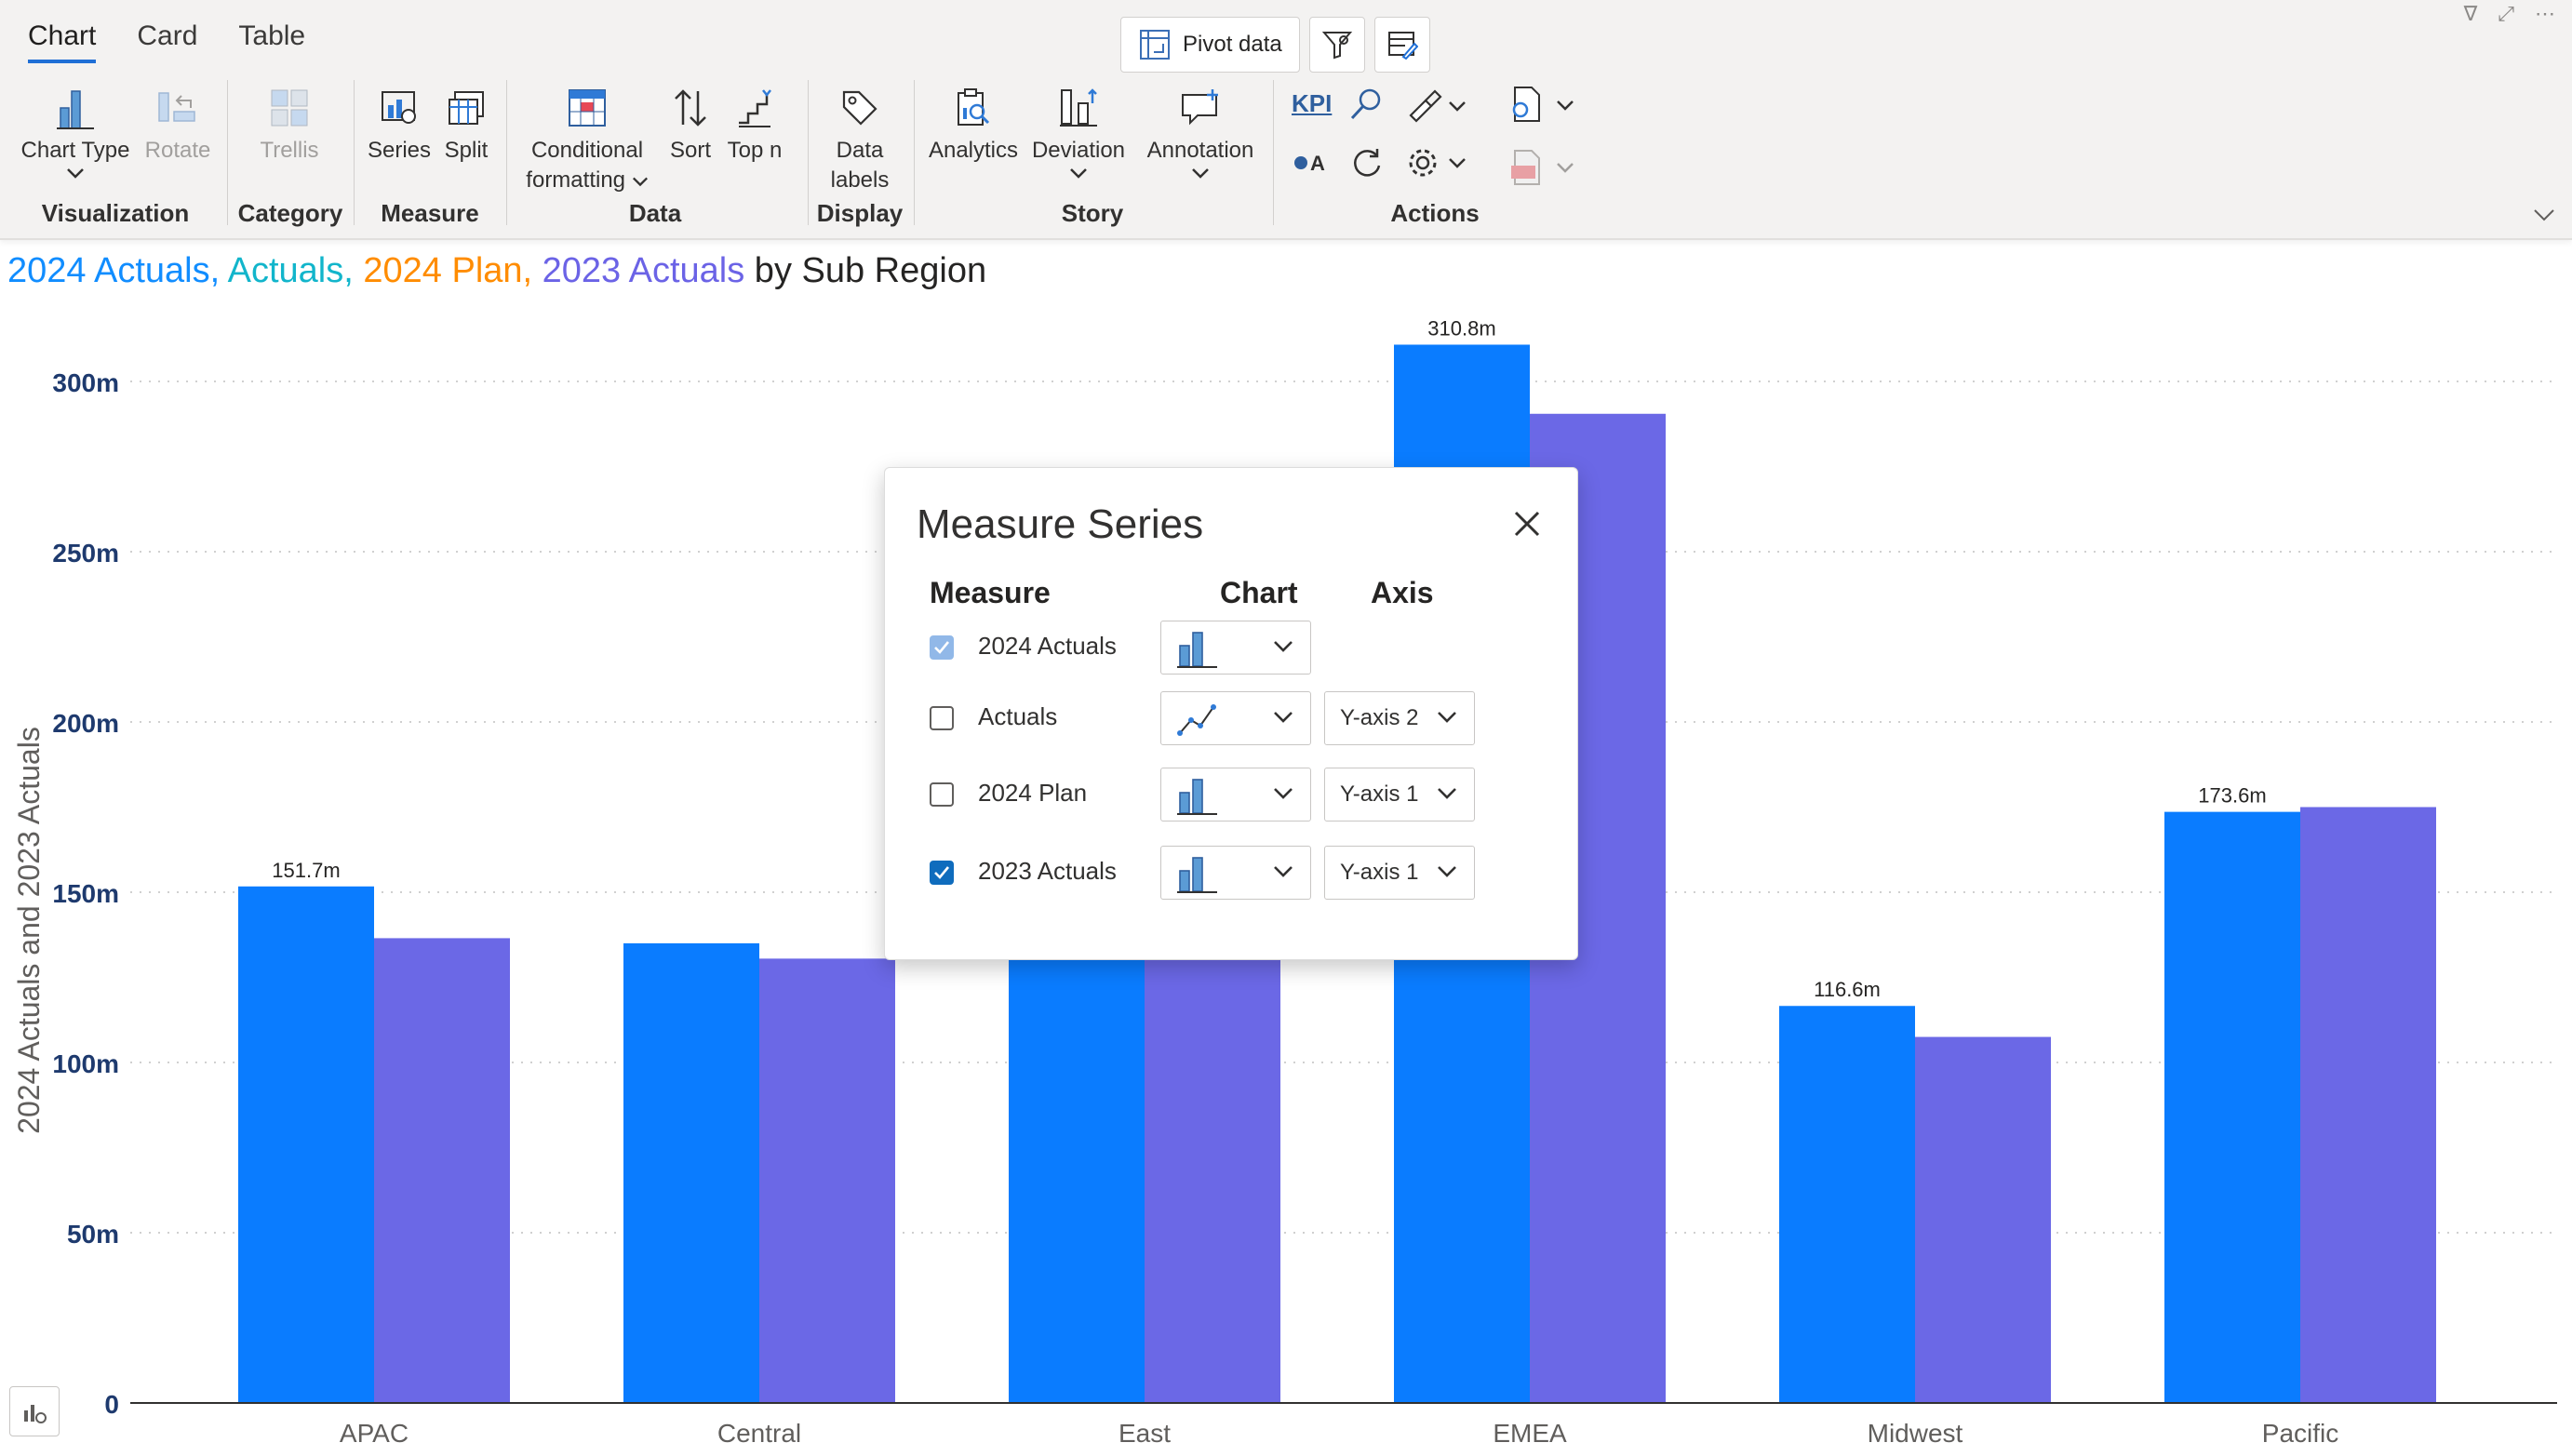  I want to click on gear-icon, so click(1423, 163).